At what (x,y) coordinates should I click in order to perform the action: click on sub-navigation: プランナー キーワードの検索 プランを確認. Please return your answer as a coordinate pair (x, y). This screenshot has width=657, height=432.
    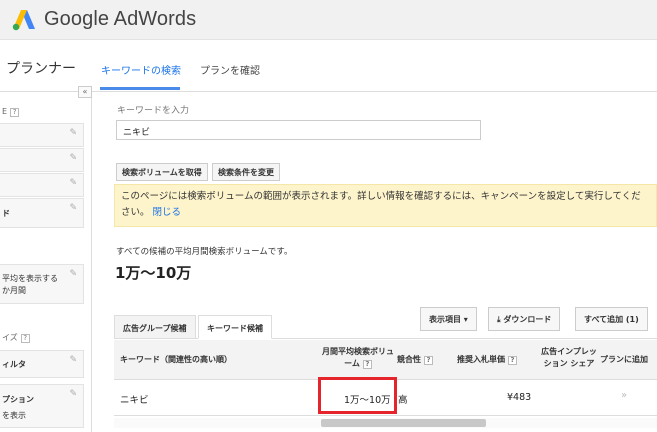
    Looking at the image, I should click on (328, 66).